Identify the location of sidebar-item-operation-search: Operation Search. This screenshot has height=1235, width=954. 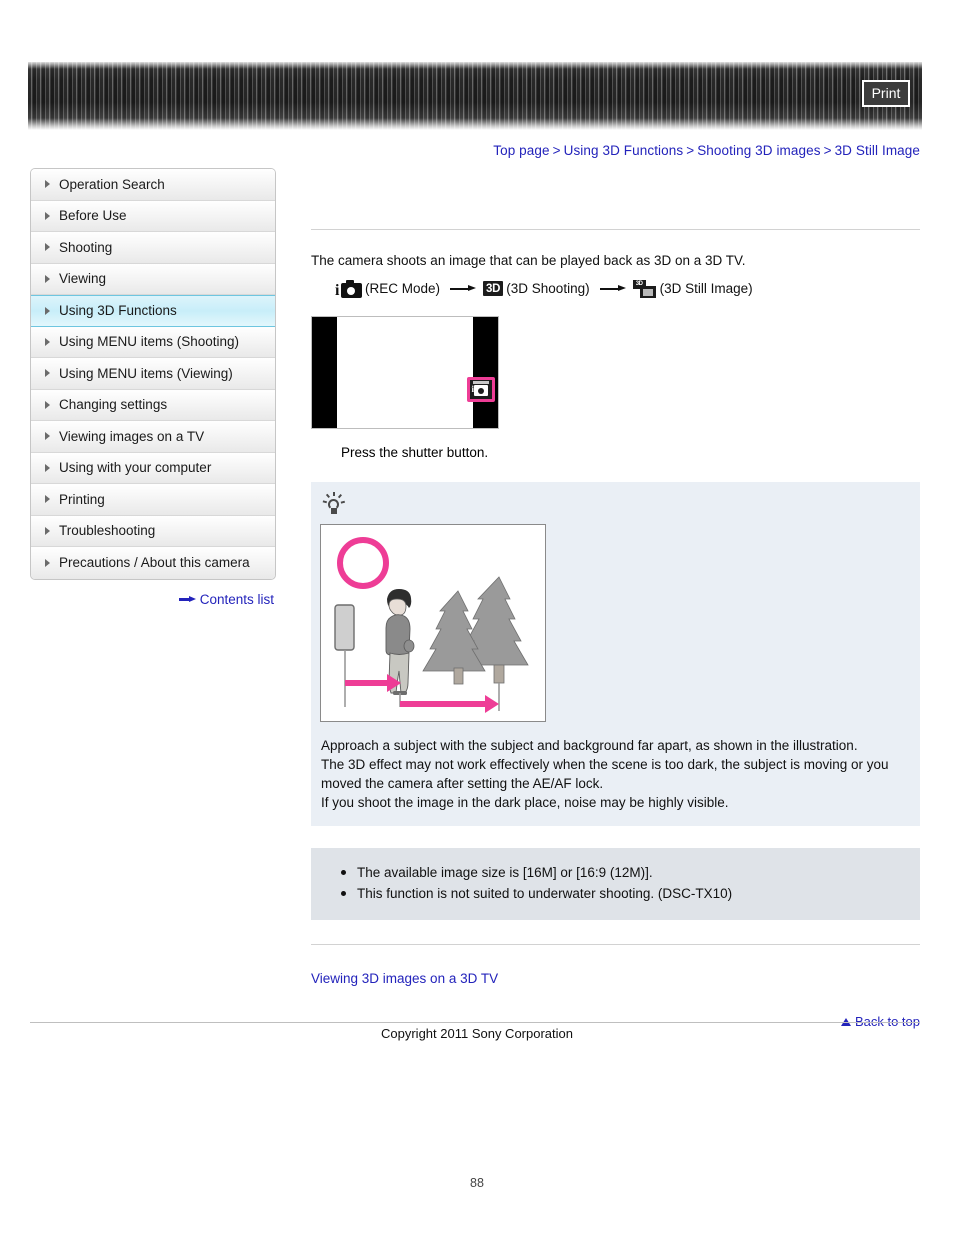
(153, 185).